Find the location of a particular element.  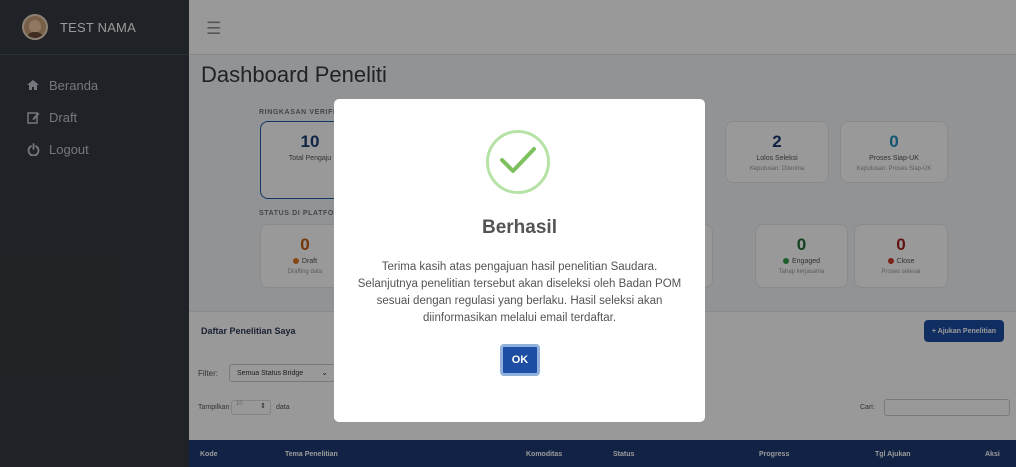

ok-button: OK is located at coordinates (520, 360).